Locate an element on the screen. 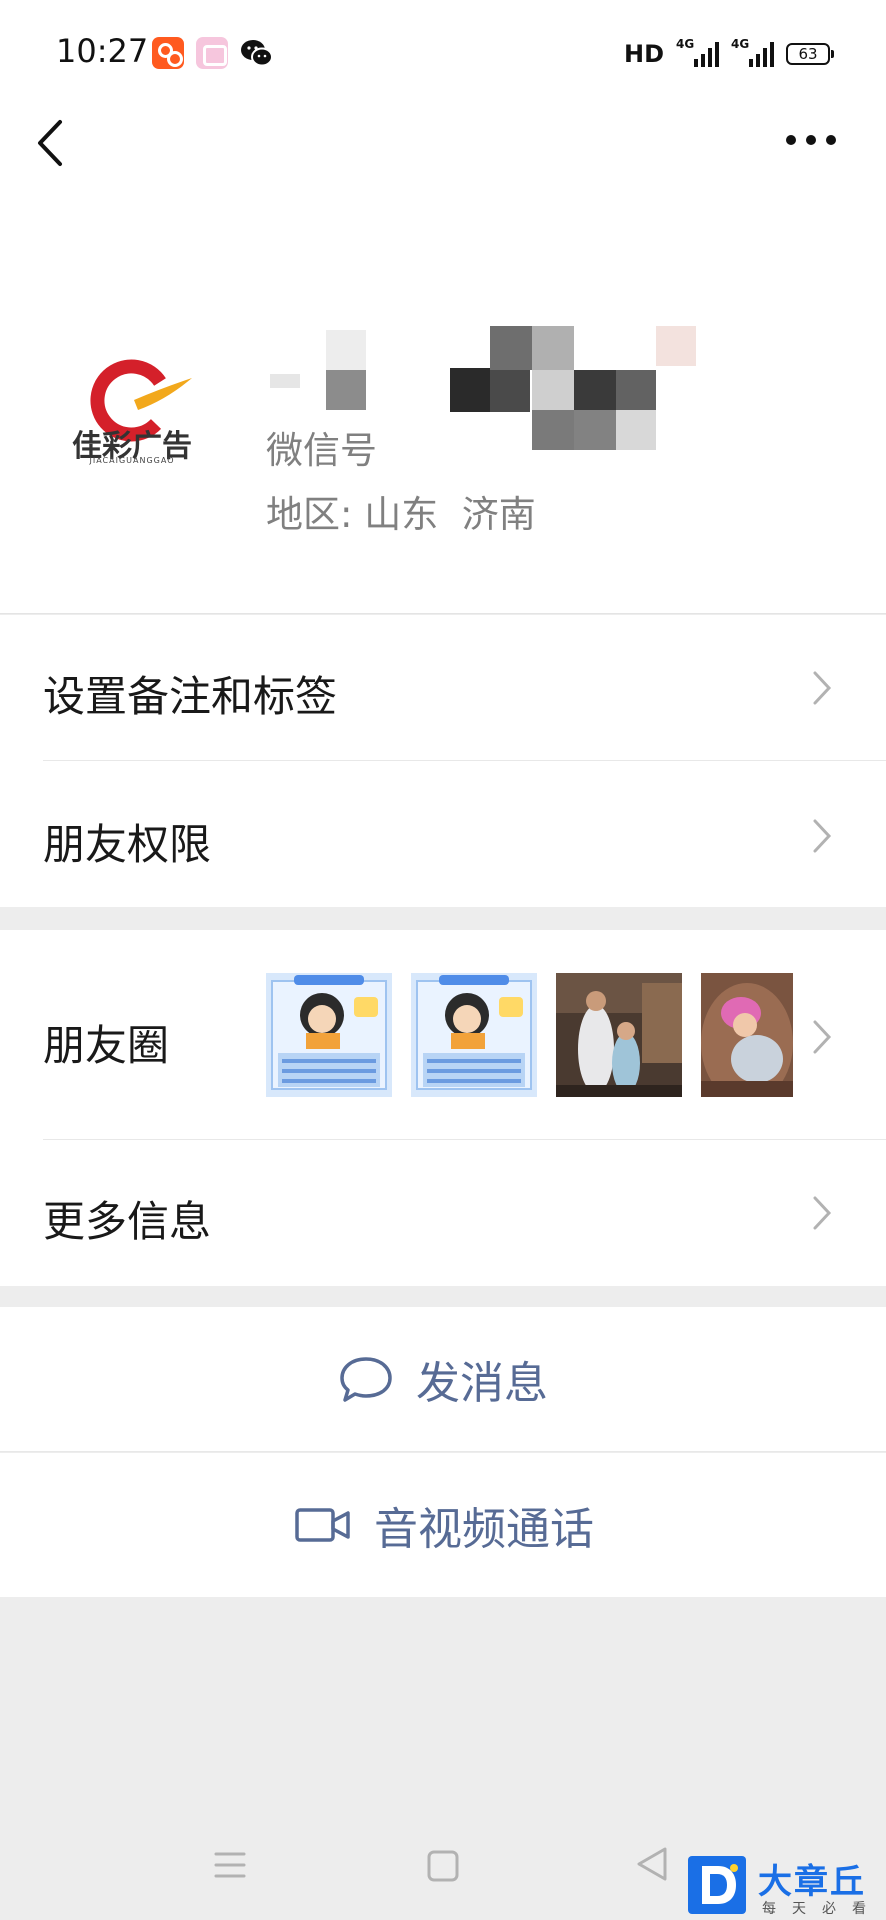  more-info-label: 更多信息 is located at coordinates (127, 1221).